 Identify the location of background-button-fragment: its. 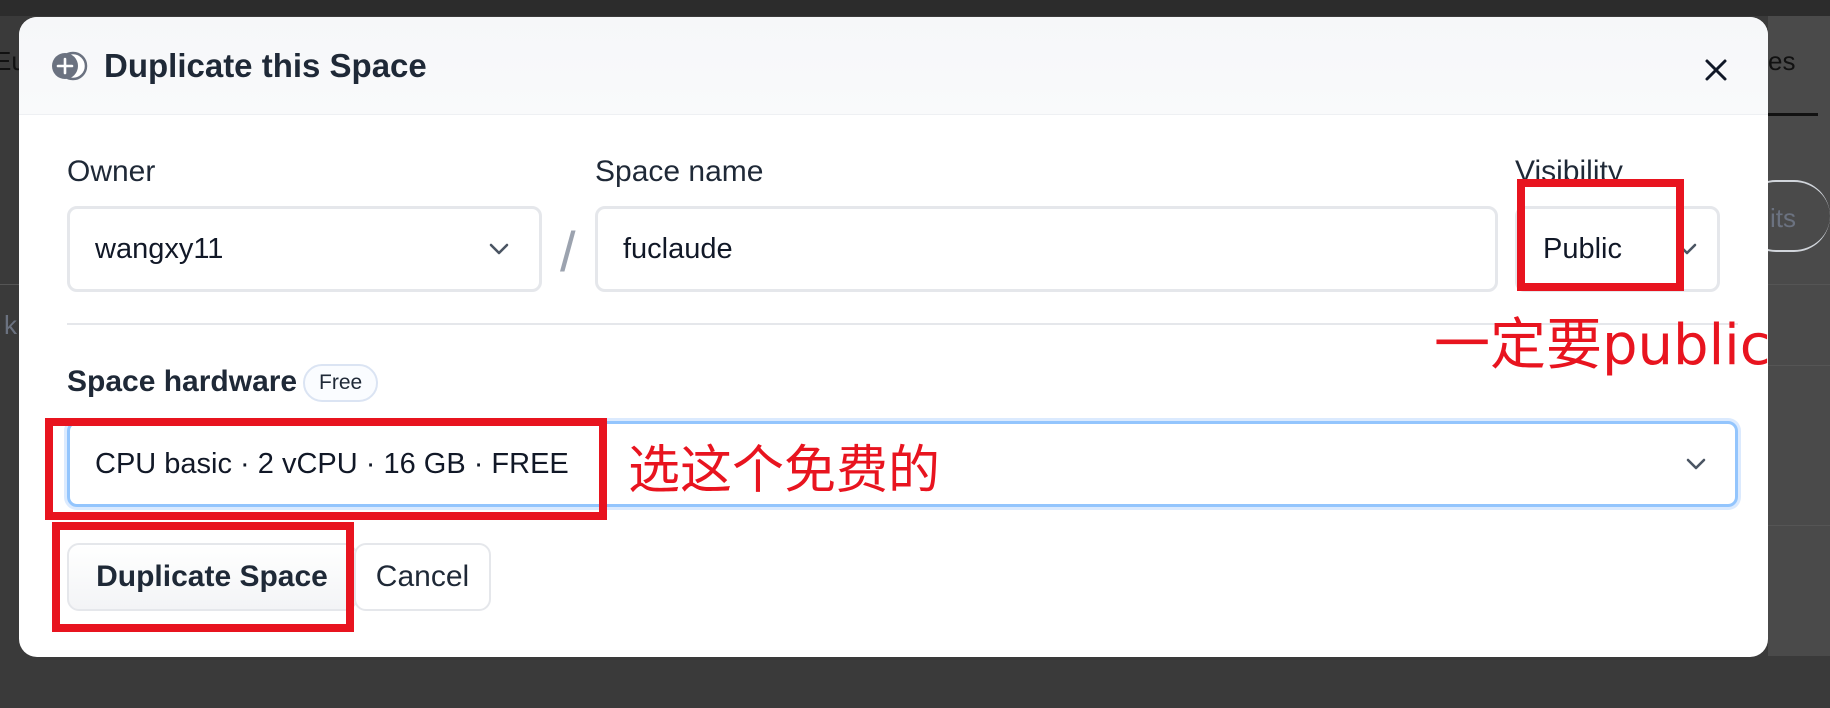
(1783, 218).